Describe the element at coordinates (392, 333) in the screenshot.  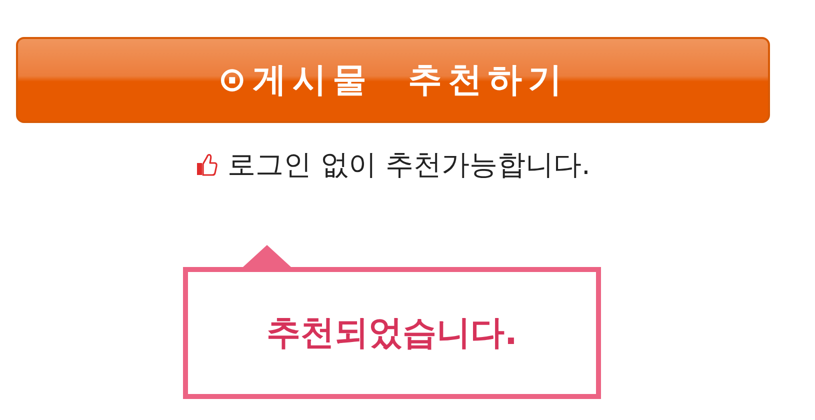
I see `message-text: 추천되었습니다.` at that location.